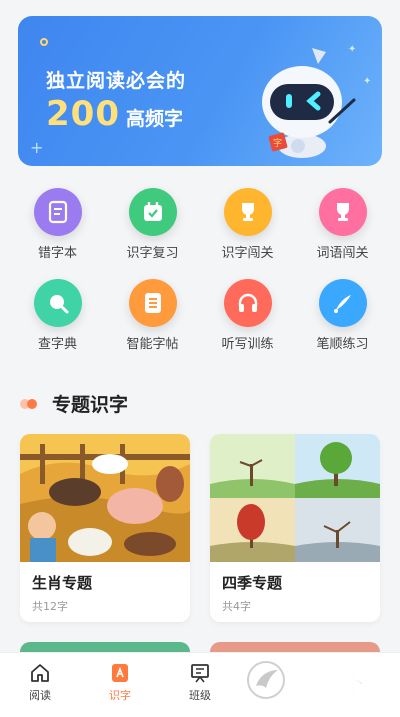 The height and width of the screenshot is (717, 400). I want to click on watermark-text: 飞翔下载, so click(342, 682).